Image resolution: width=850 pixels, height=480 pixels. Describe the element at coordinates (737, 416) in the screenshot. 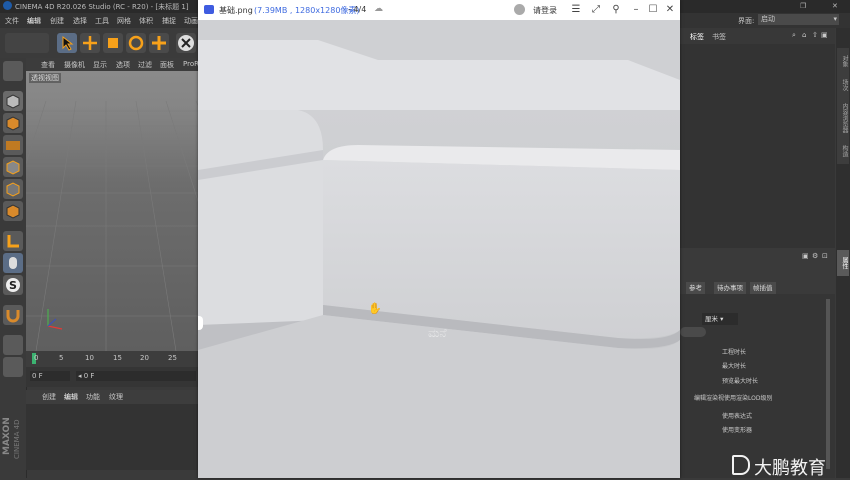

I see `attr-row-use-expressions: 使用表达式` at that location.